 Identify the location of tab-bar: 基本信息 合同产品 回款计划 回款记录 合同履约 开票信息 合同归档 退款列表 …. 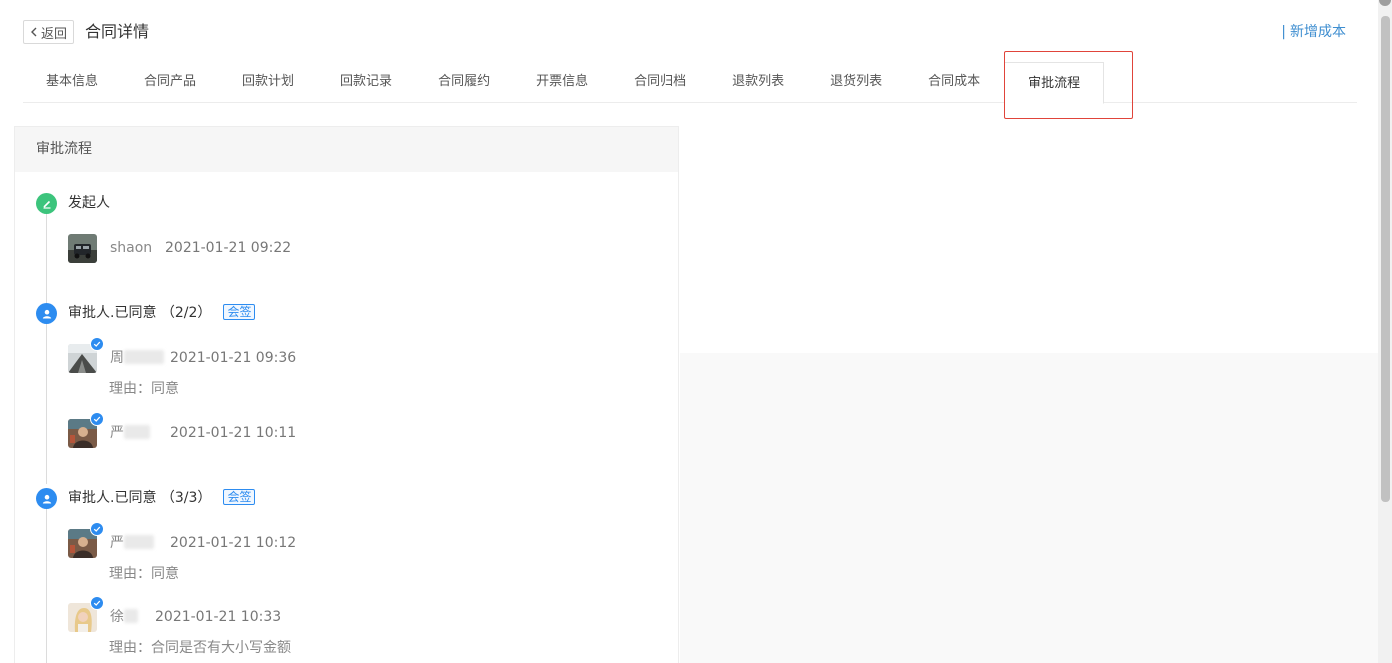
(690, 83).